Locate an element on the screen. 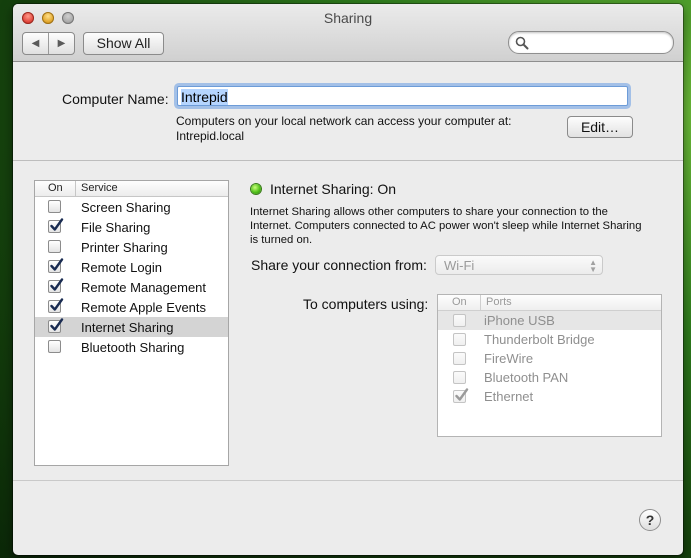 This screenshot has height=558, width=691. show-all-button: Show All is located at coordinates (123, 43).